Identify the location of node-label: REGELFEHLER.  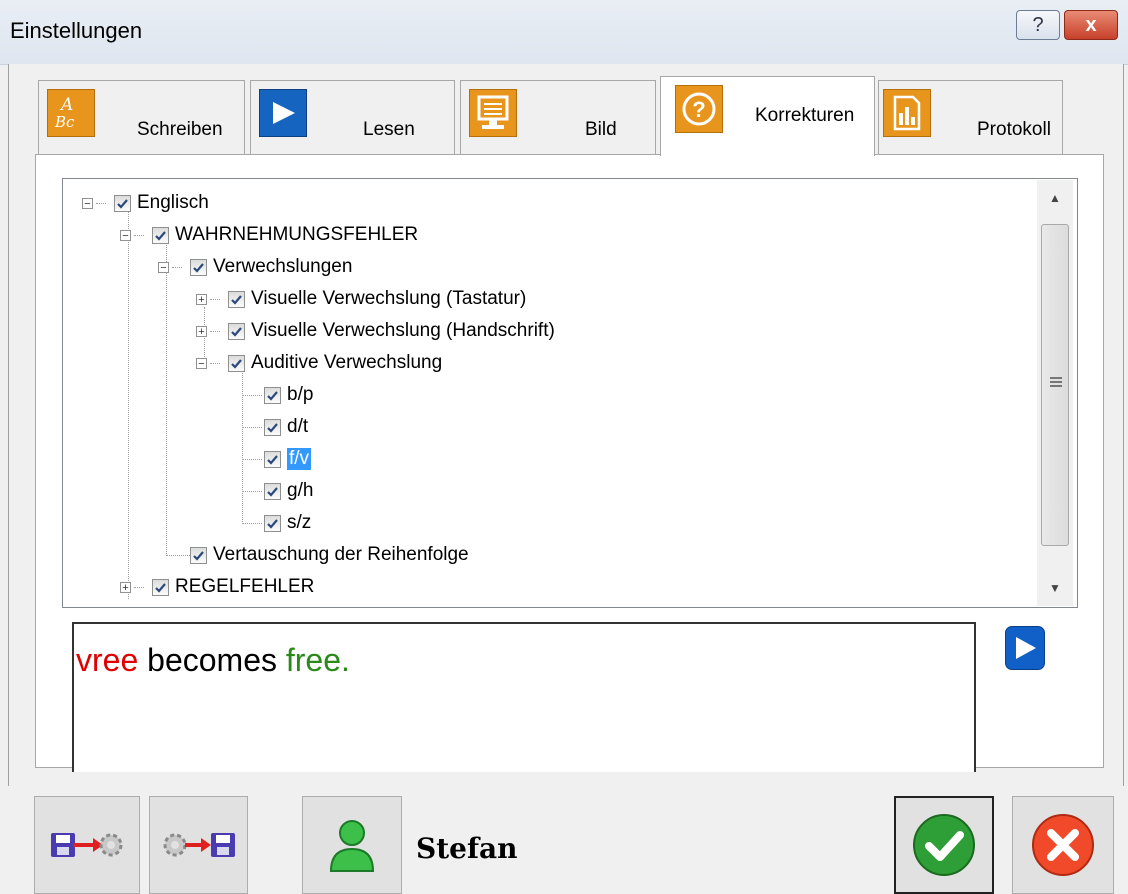
(245, 586).